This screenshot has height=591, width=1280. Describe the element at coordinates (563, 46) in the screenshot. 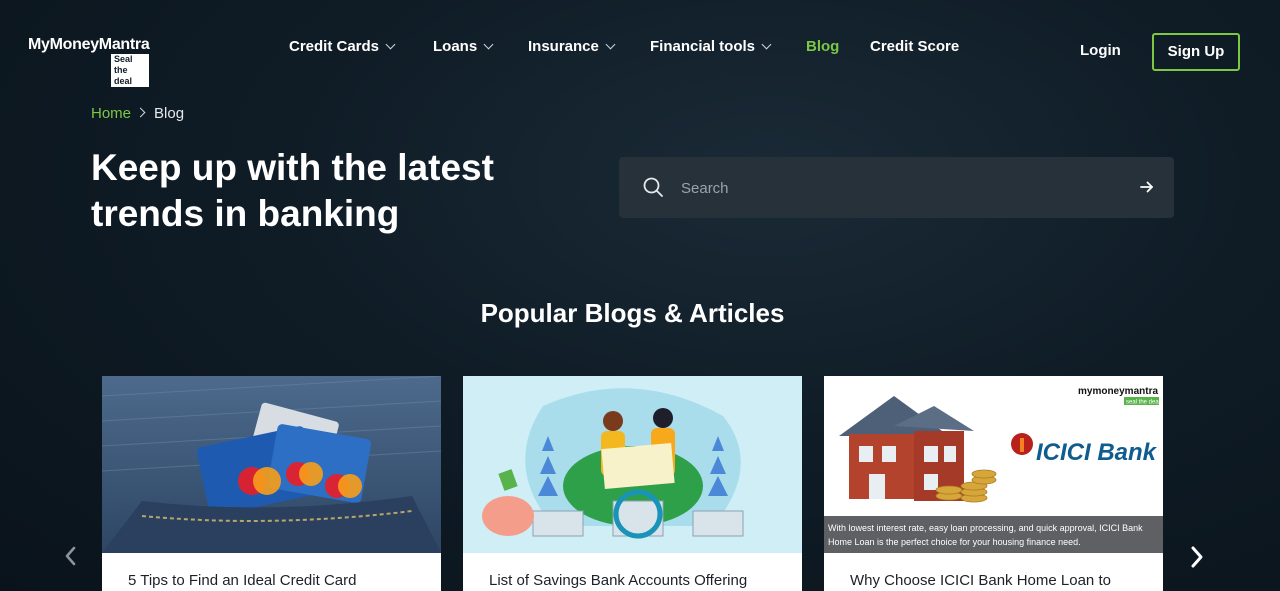

I see `nav-label: Insurance` at that location.